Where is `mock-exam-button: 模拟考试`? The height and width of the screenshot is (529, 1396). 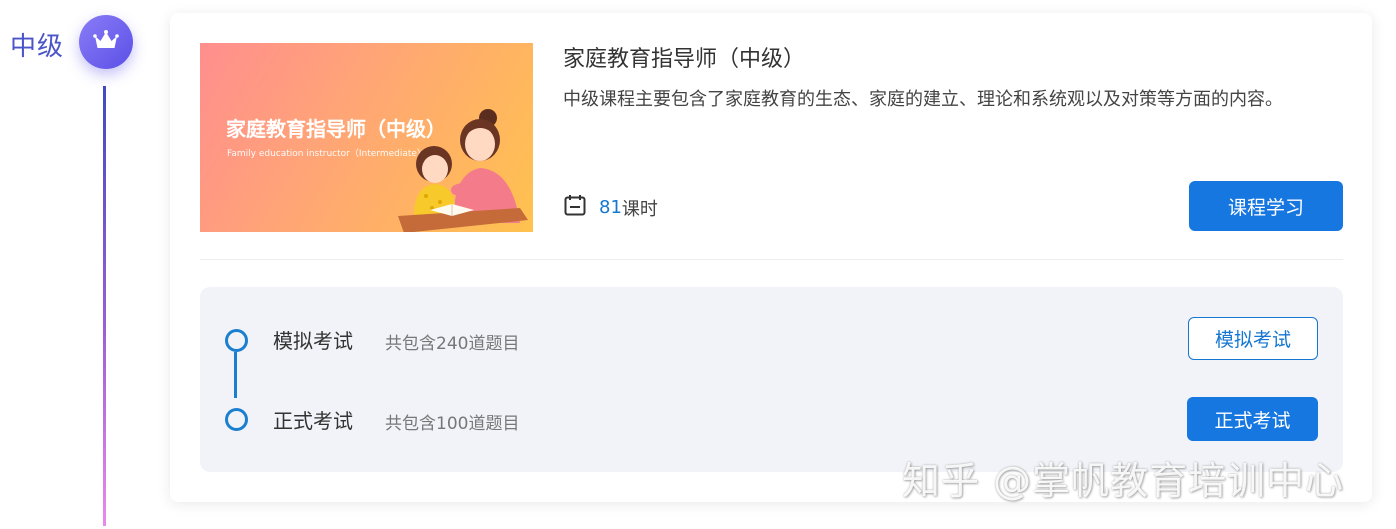
mock-exam-button: 模拟考试 is located at coordinates (1253, 338).